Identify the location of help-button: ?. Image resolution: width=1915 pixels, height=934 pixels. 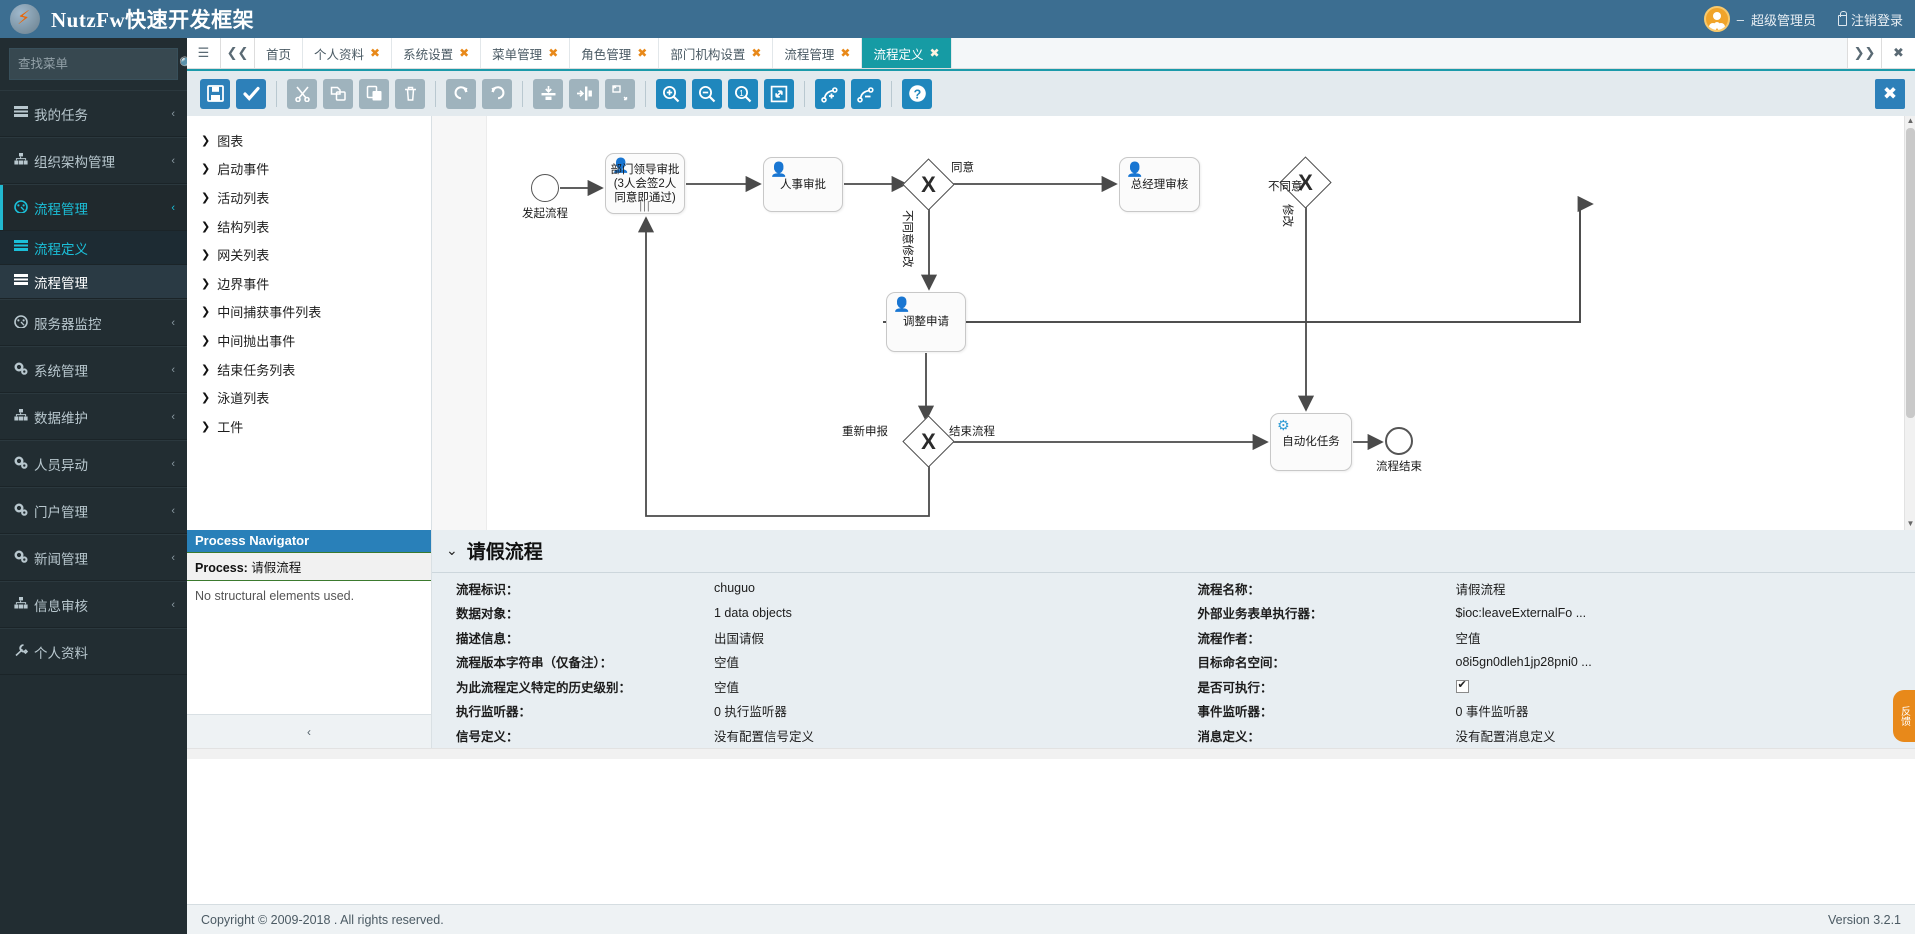
(917, 93).